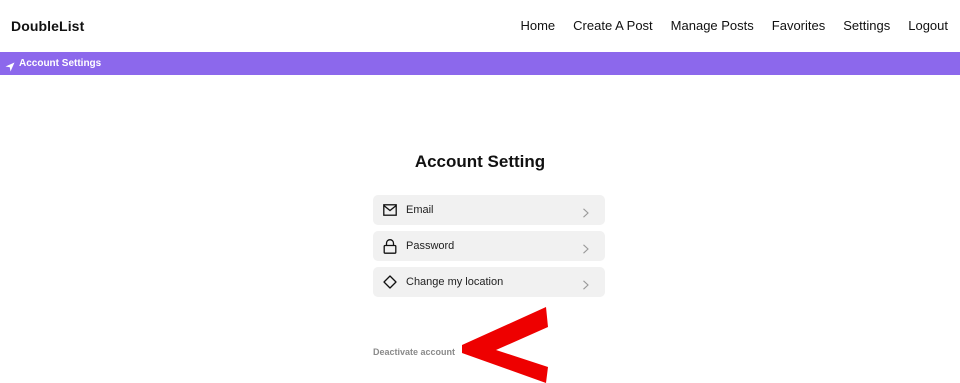  I want to click on red-arrow-annotation, so click(507, 344).